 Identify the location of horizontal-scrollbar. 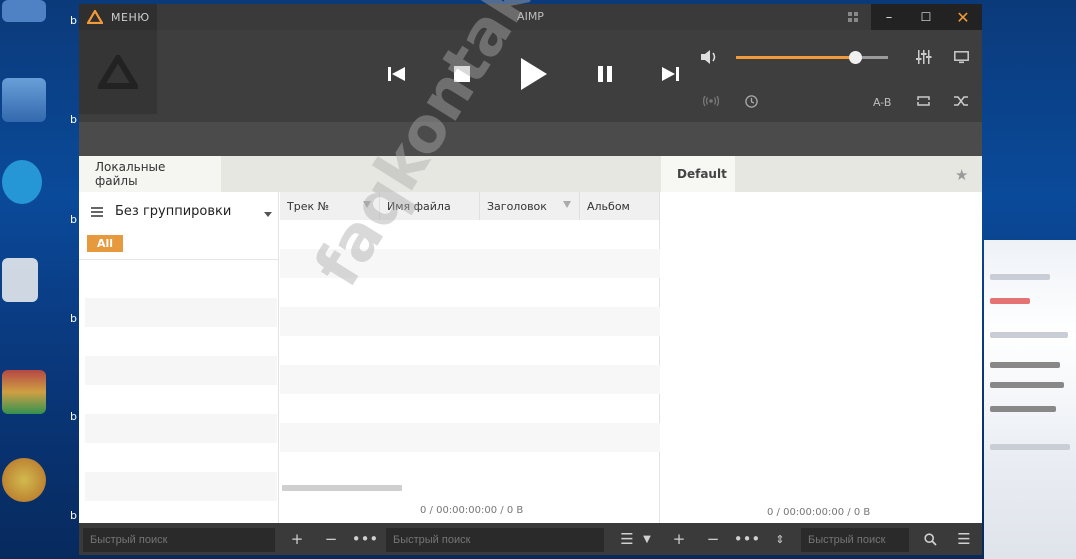
(342, 488).